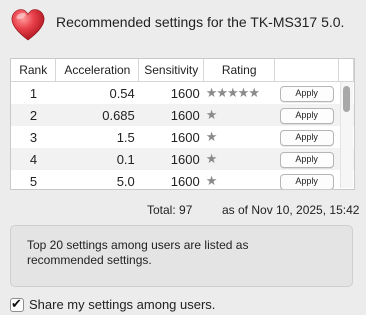  What do you see at coordinates (97, 115) in the screenshot?
I see `cell-acceleration: 0.685` at bounding box center [97, 115].